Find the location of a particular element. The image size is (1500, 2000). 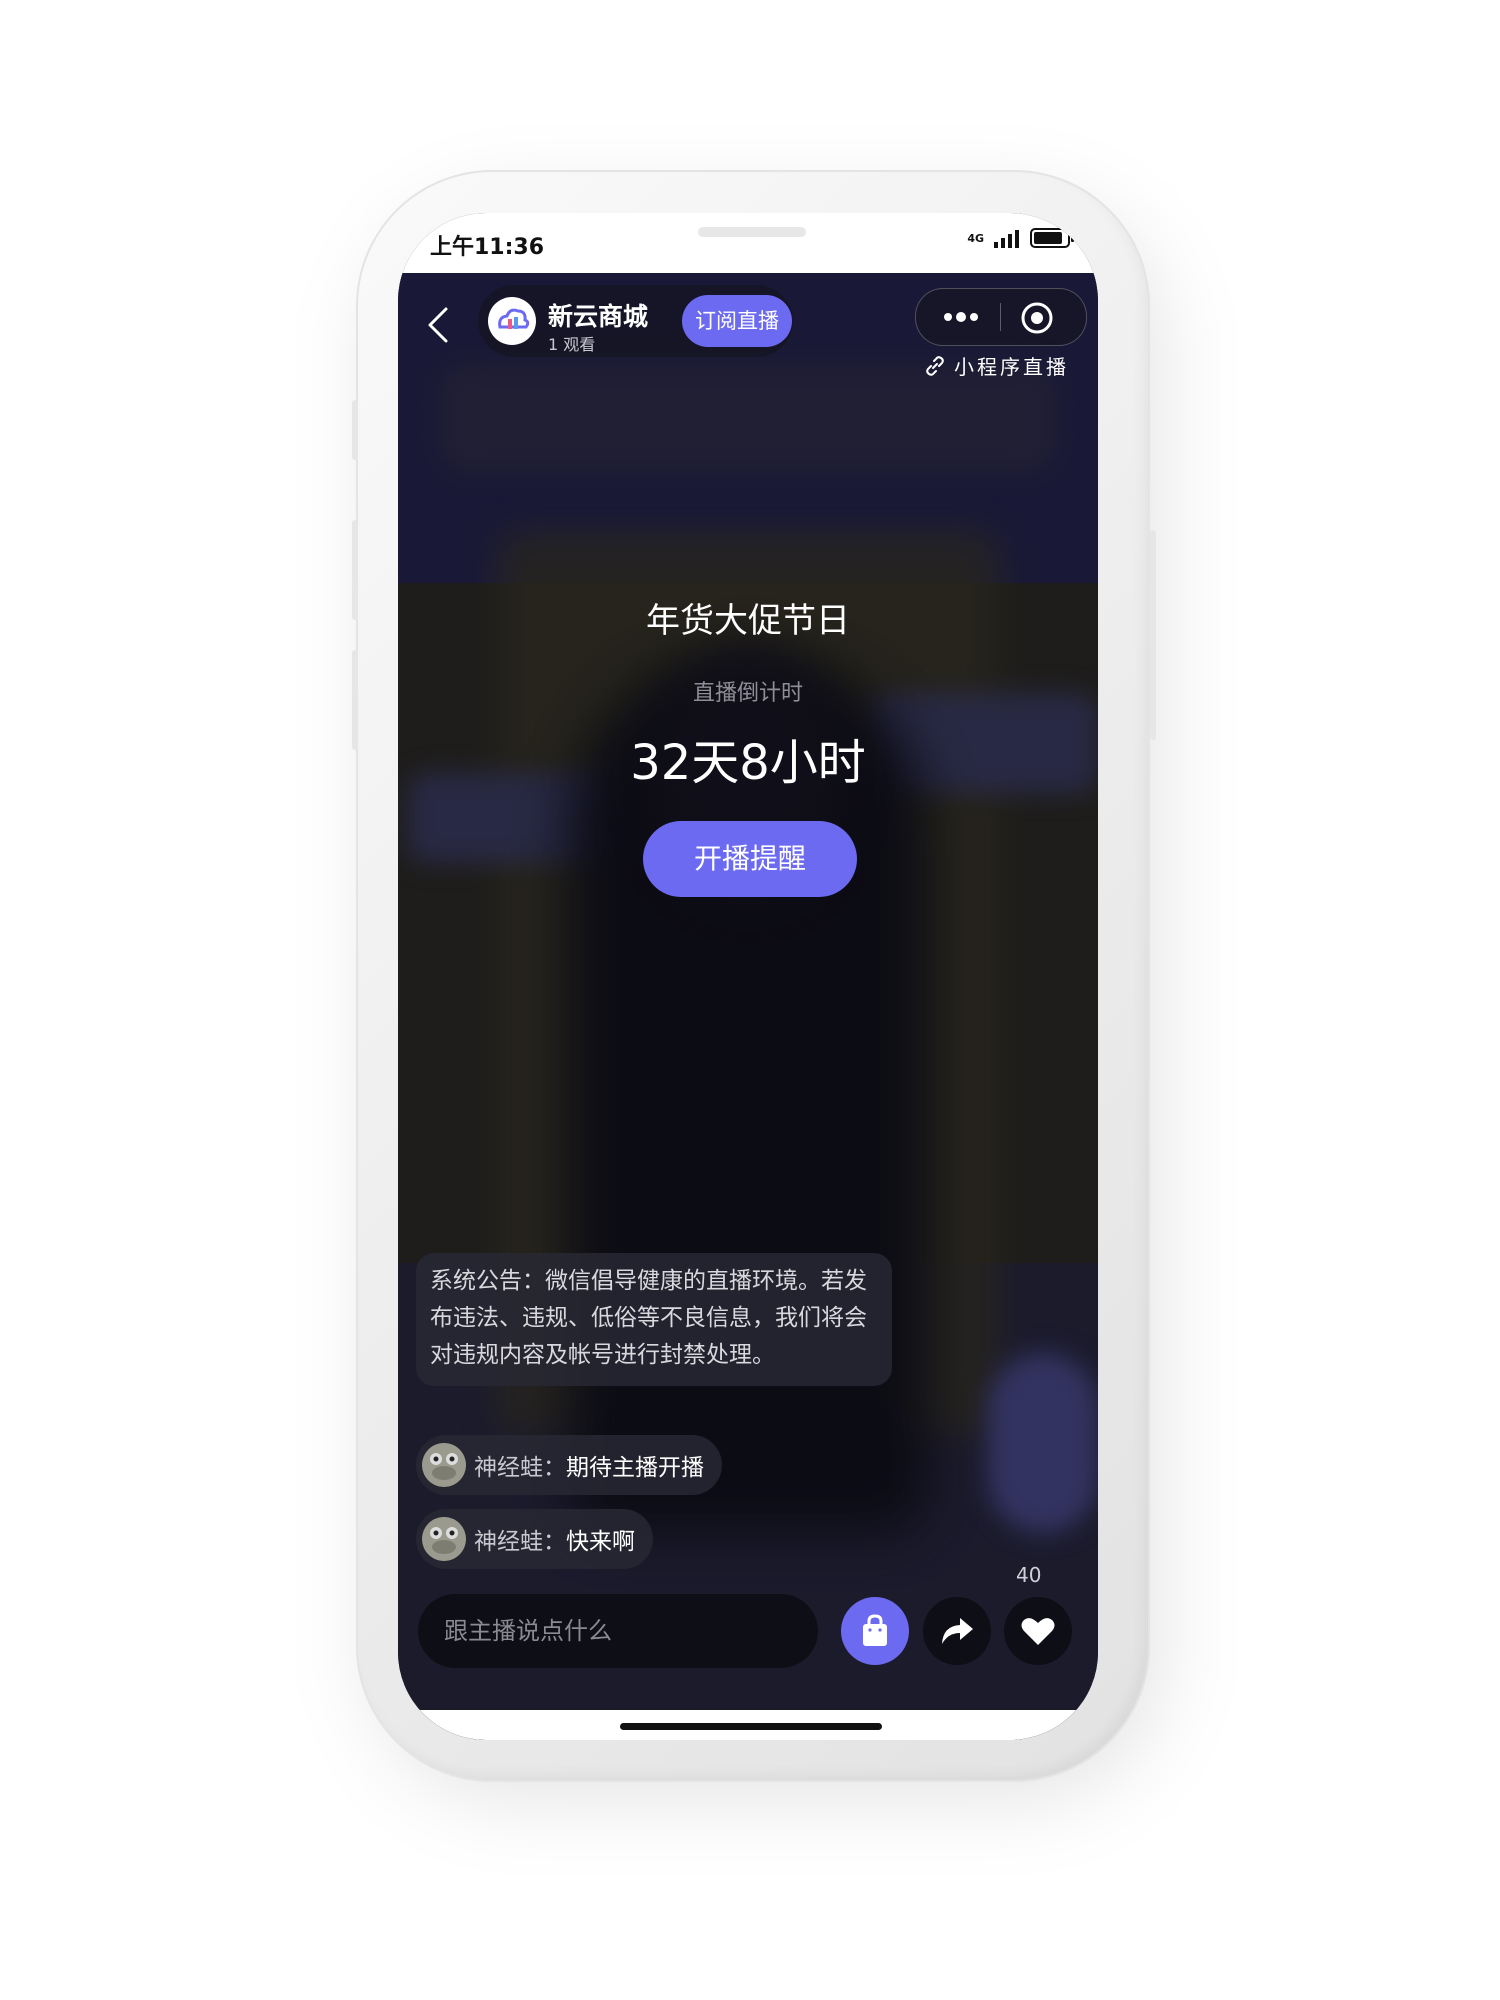

remind-button: 开播提醒 is located at coordinates (750, 859).